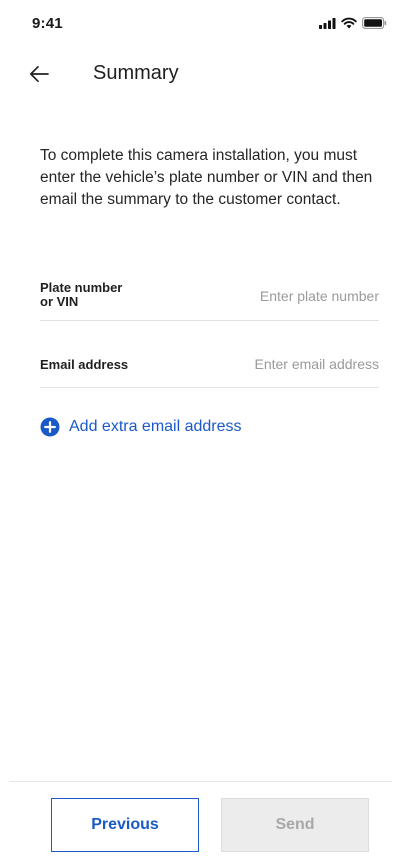 This screenshot has height=864, width=401. Describe the element at coordinates (136, 73) in the screenshot. I see `page-title: Summary` at that location.